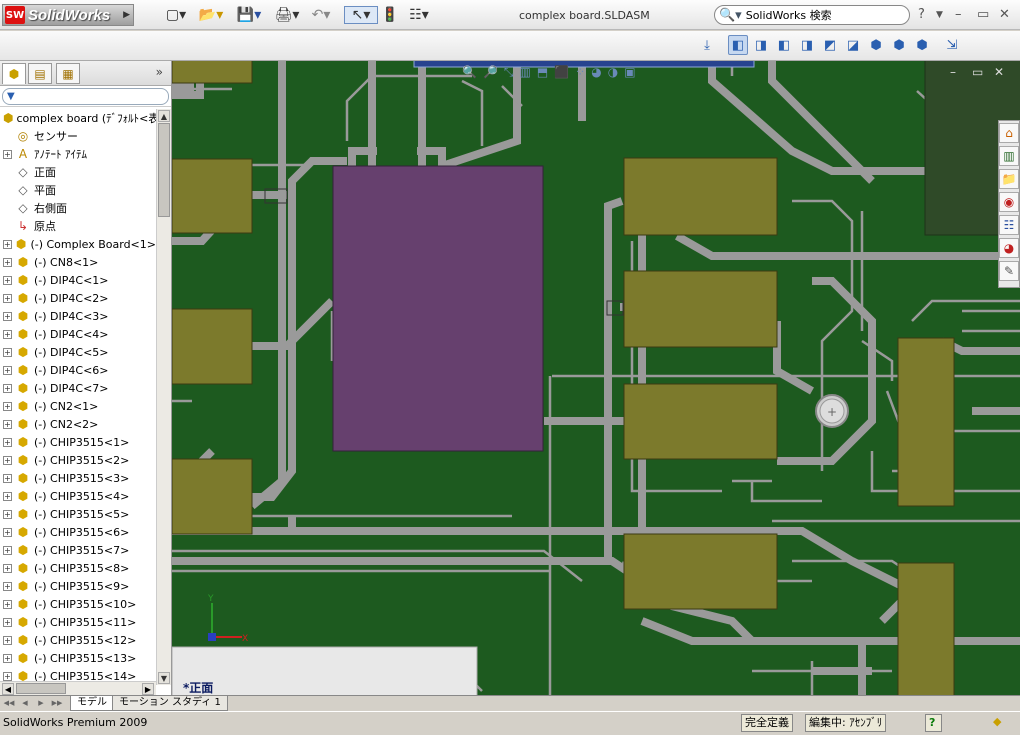  I want to click on search-input: 🔍▾ SolidWorks 検索, so click(812, 15).